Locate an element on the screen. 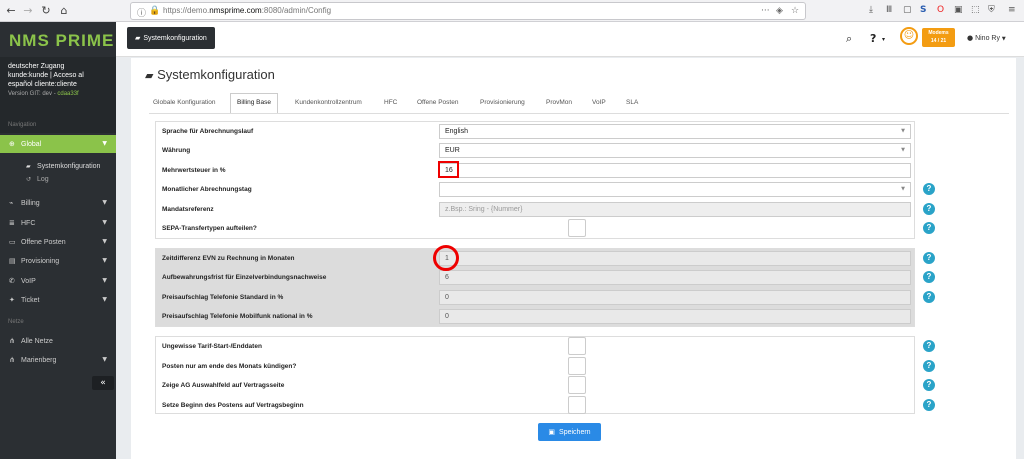 This screenshot has height=459, width=1024. pocket-icon: ◈ is located at coordinates (779, 11).